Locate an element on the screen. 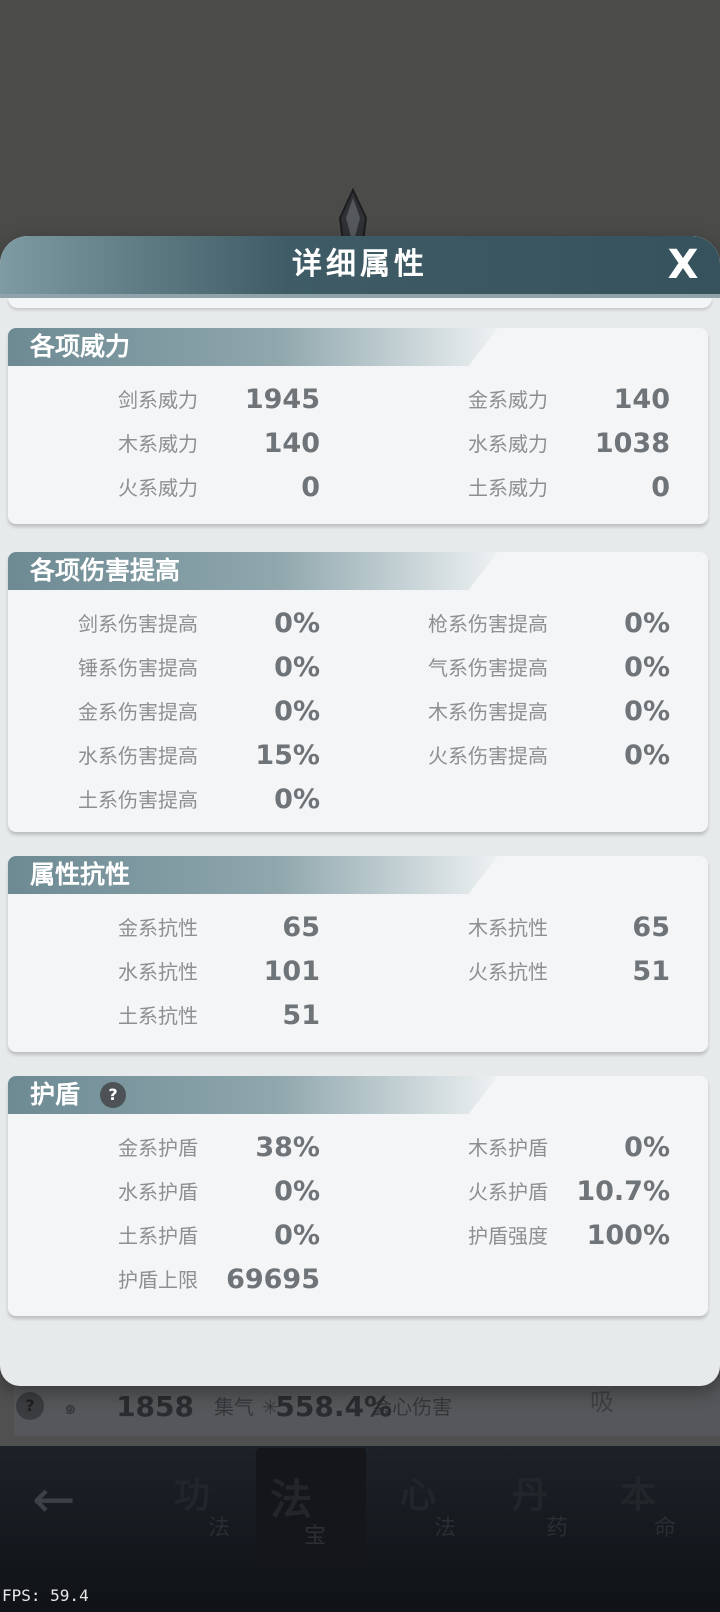 This screenshot has height=1612, width=720. stat-value: 1038 is located at coordinates (632, 443).